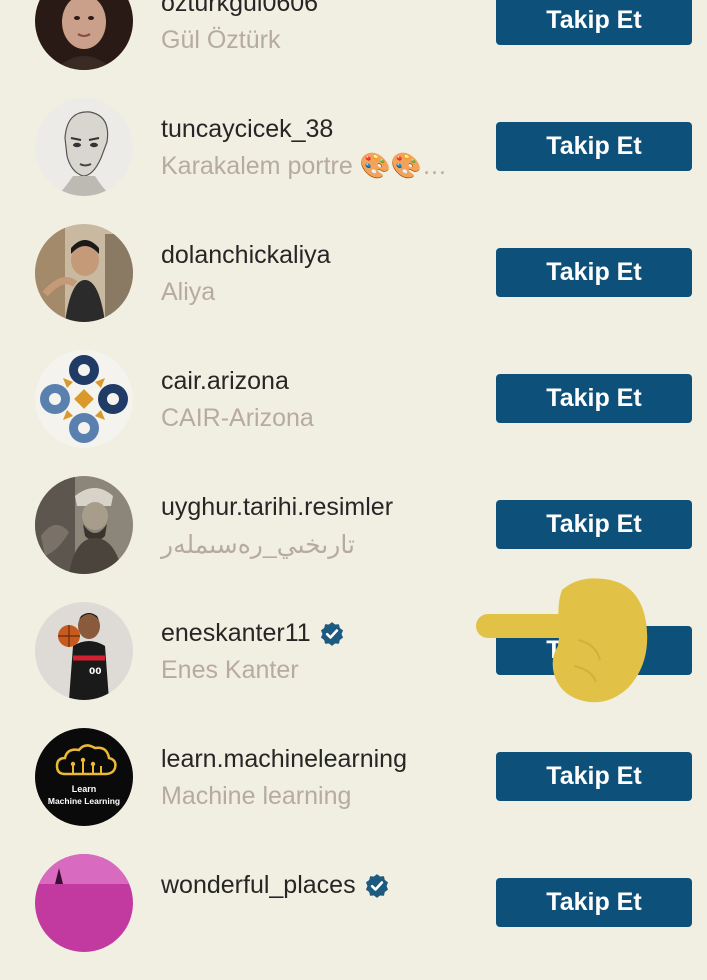  Describe the element at coordinates (188, 292) in the screenshot. I see `full-name: Aliya` at that location.